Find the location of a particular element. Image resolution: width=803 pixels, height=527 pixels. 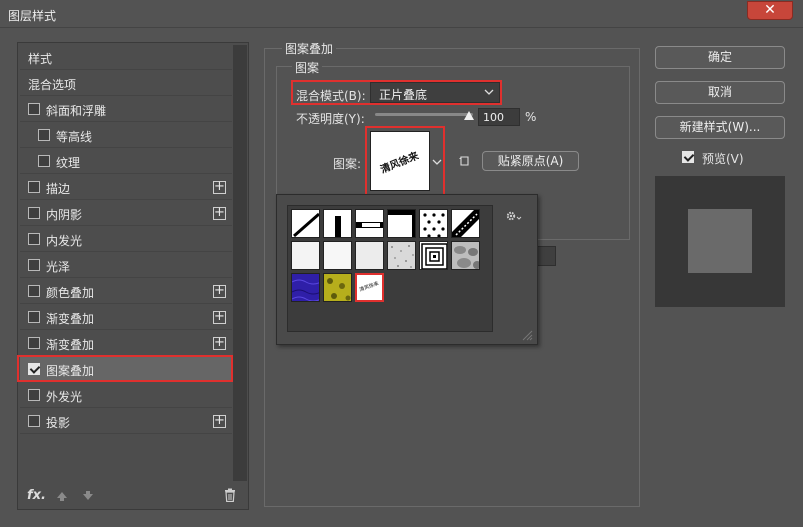

style-list-item: 描边 + is located at coordinates (126, 187).